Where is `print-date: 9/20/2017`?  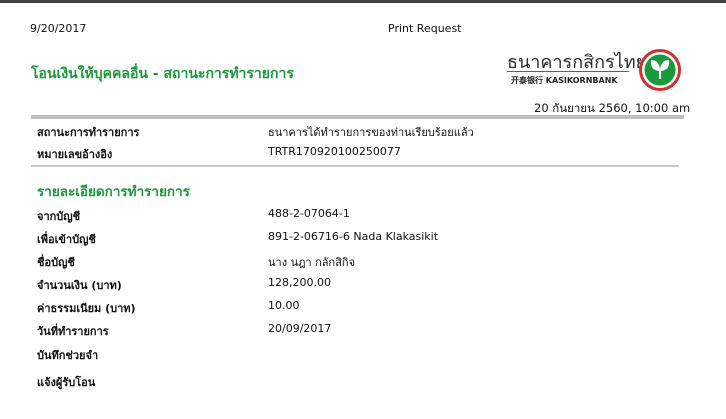
print-date: 9/20/2017 is located at coordinates (58, 28).